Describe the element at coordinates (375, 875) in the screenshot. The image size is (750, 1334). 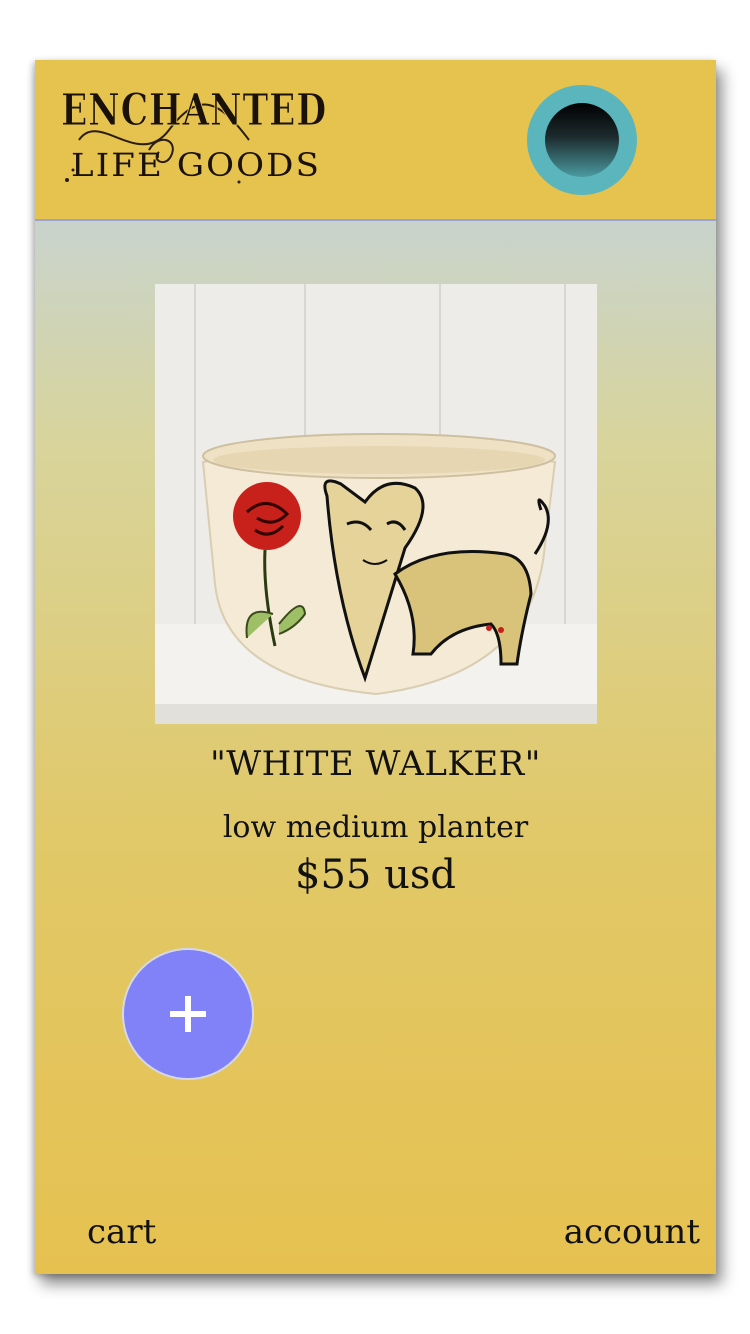
I see `product-price: $55 usd` at that location.